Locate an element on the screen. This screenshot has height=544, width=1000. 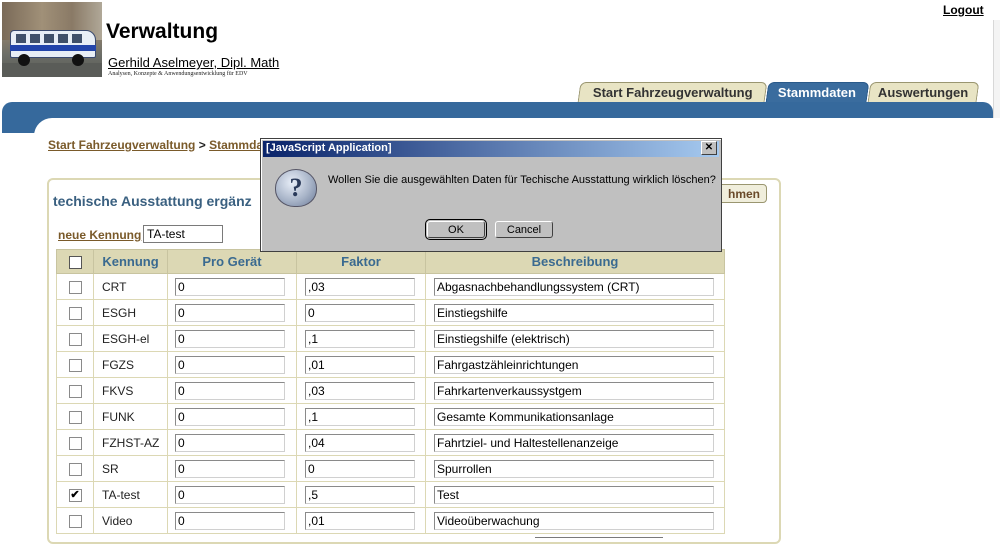
table-header-row: Kennung Pro Gerät Faktor Beschreibung is located at coordinates (390, 261).